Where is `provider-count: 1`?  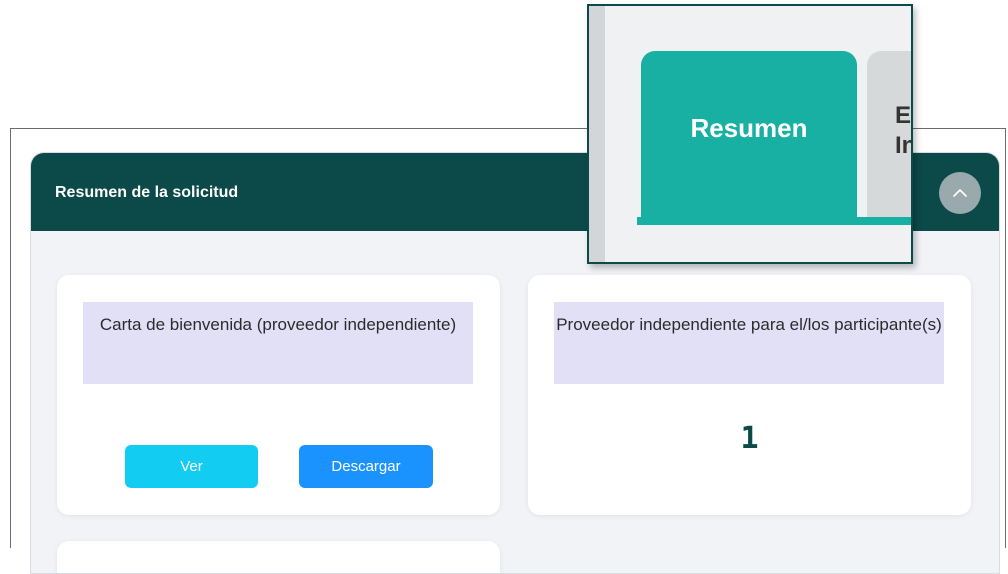
provider-count: 1 is located at coordinates (749, 438).